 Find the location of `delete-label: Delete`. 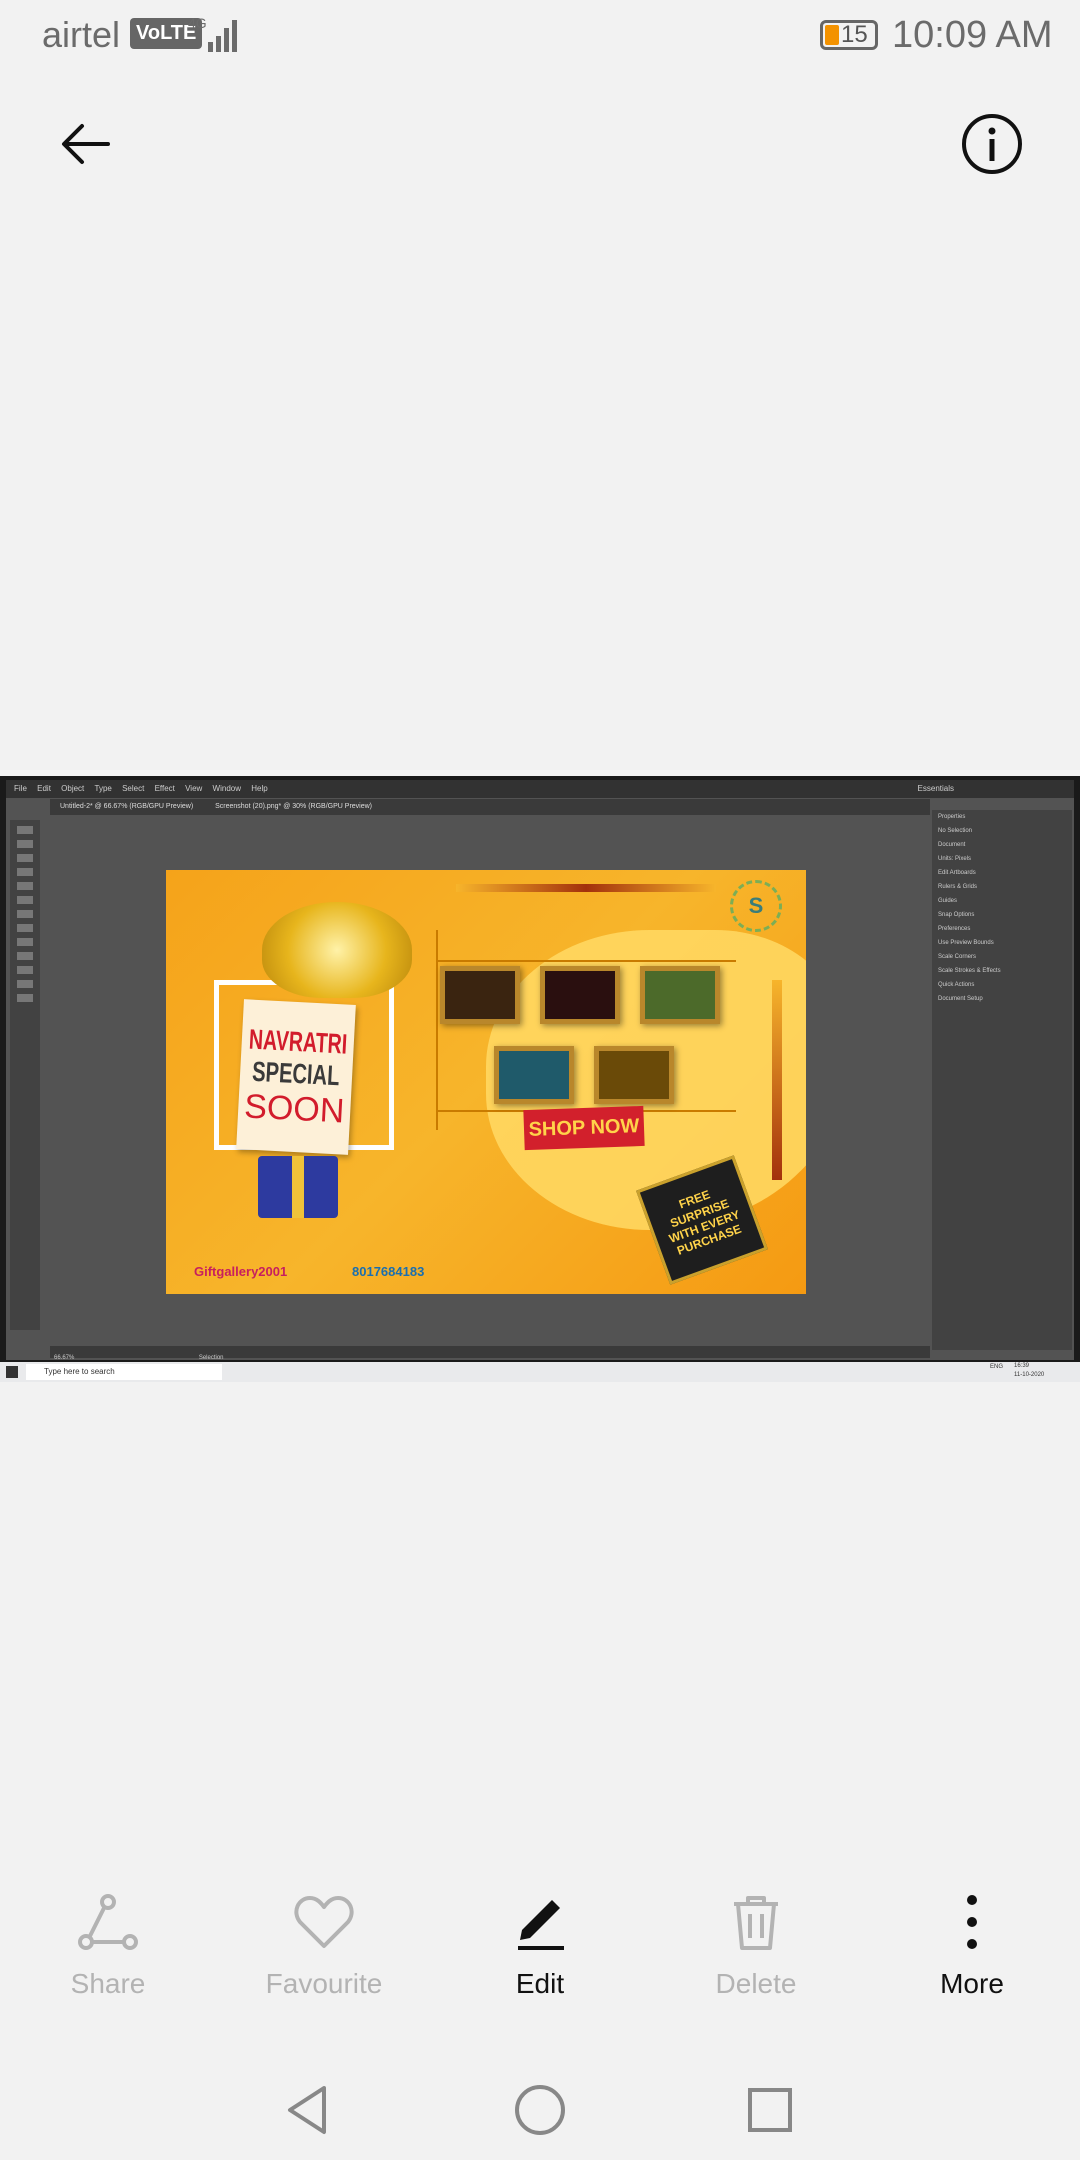

delete-label: Delete is located at coordinates (756, 1983).